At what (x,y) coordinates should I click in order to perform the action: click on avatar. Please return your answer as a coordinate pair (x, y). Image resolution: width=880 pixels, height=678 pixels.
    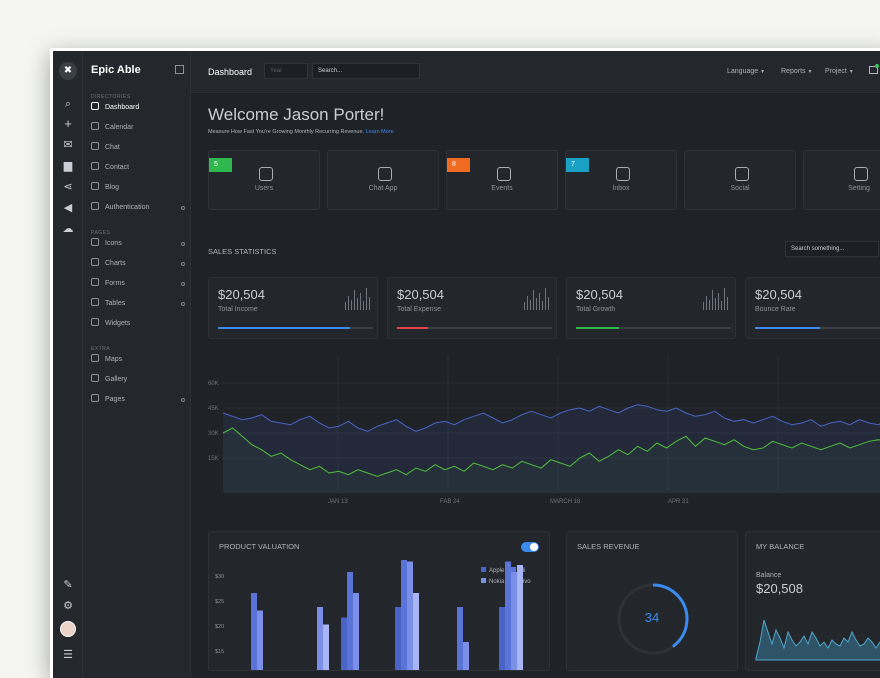
    Looking at the image, I should click on (68, 629).